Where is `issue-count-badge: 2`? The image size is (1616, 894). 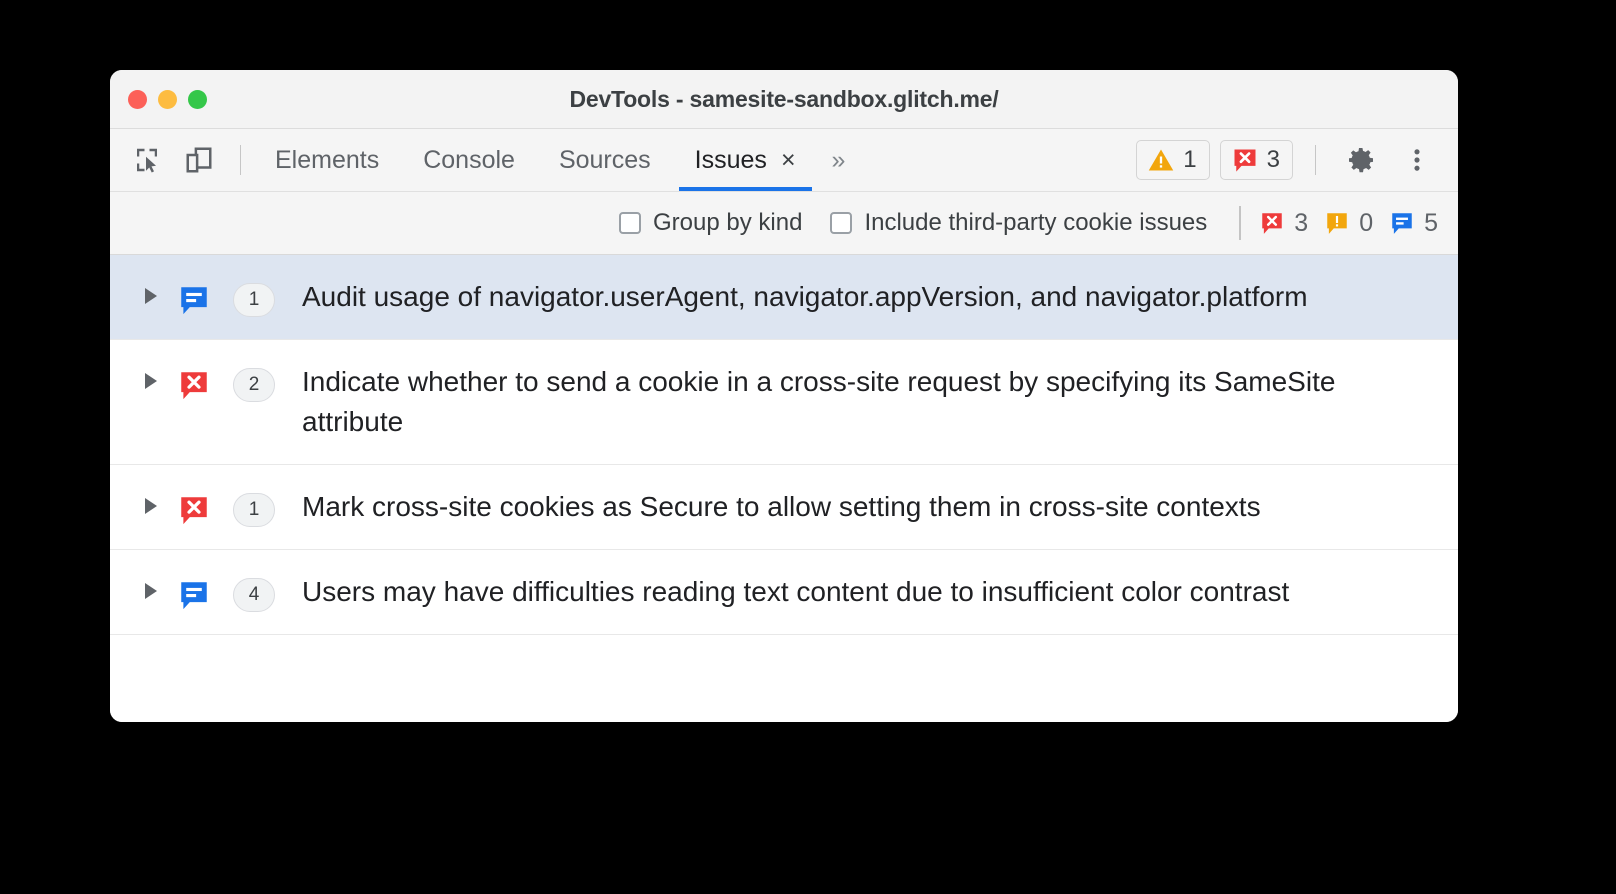
issue-count-badge: 2 is located at coordinates (254, 385).